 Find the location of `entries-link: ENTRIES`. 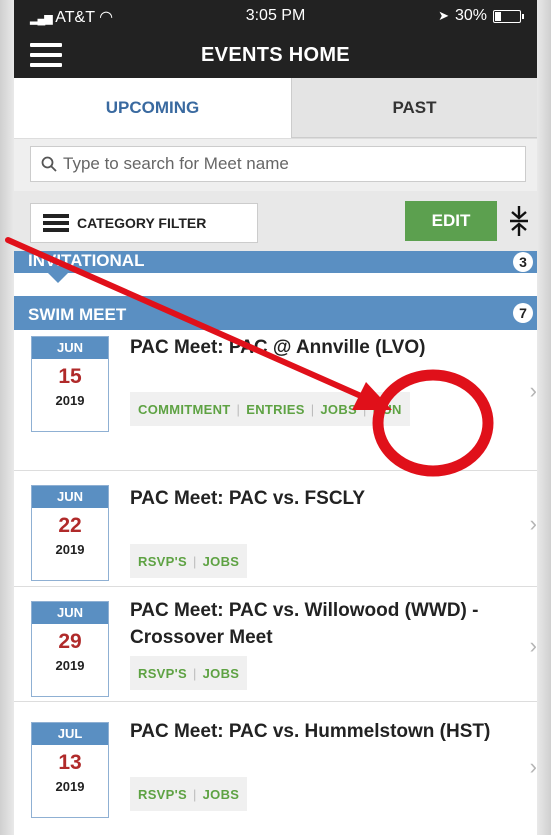

entries-link: ENTRIES is located at coordinates (275, 409).